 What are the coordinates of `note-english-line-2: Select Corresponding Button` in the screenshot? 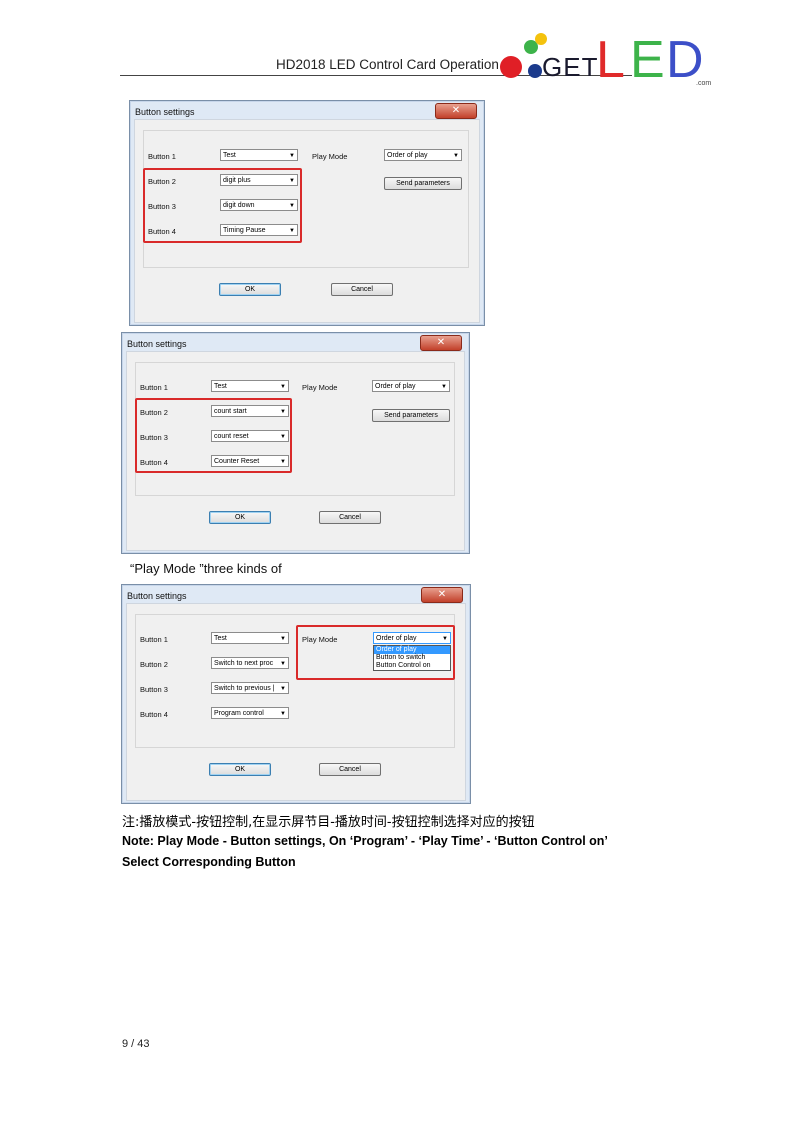 It's located at (209, 862).